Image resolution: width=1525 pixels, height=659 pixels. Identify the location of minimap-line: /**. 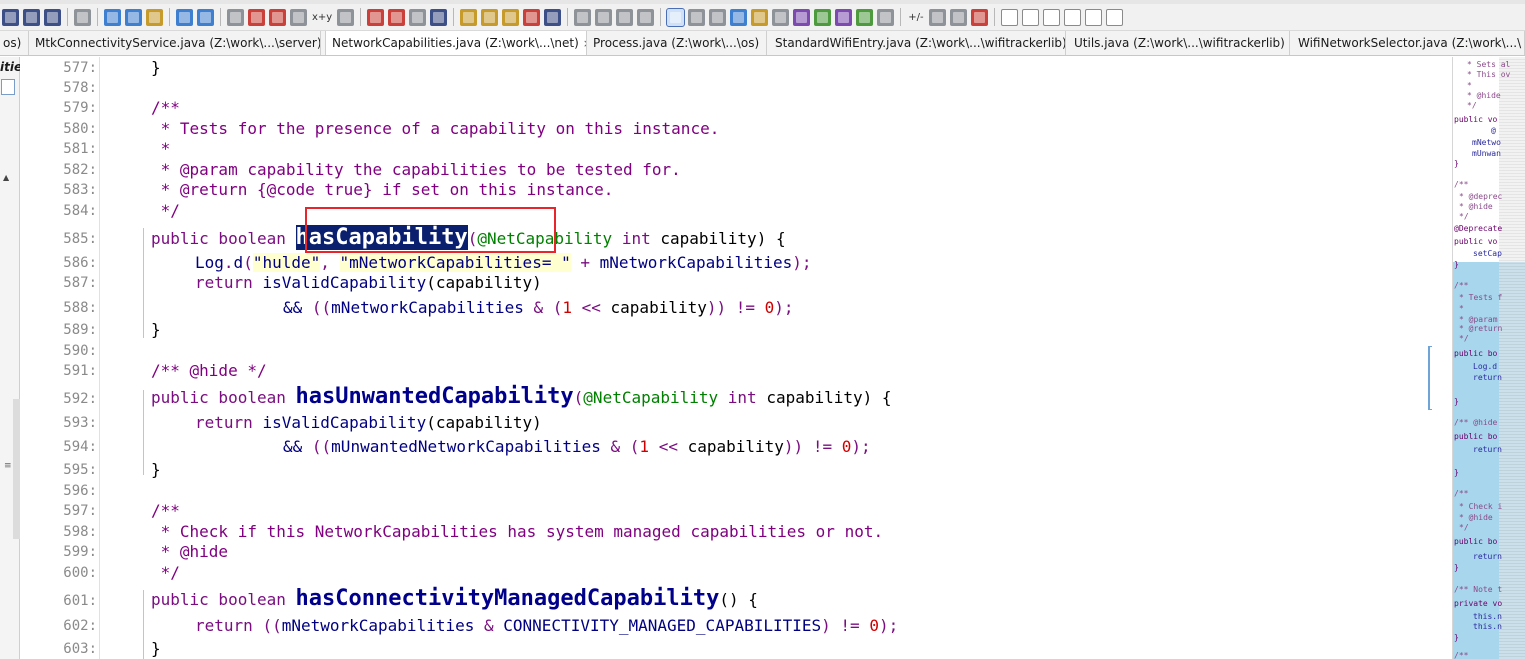
(1461, 655).